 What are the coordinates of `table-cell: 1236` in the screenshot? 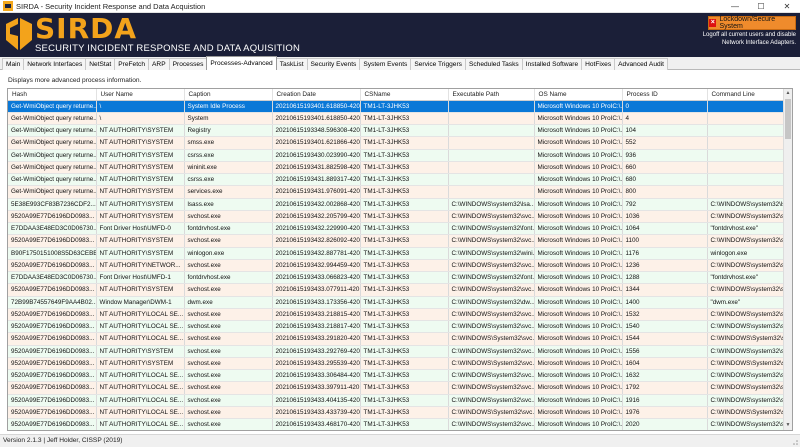 It's located at (665, 266).